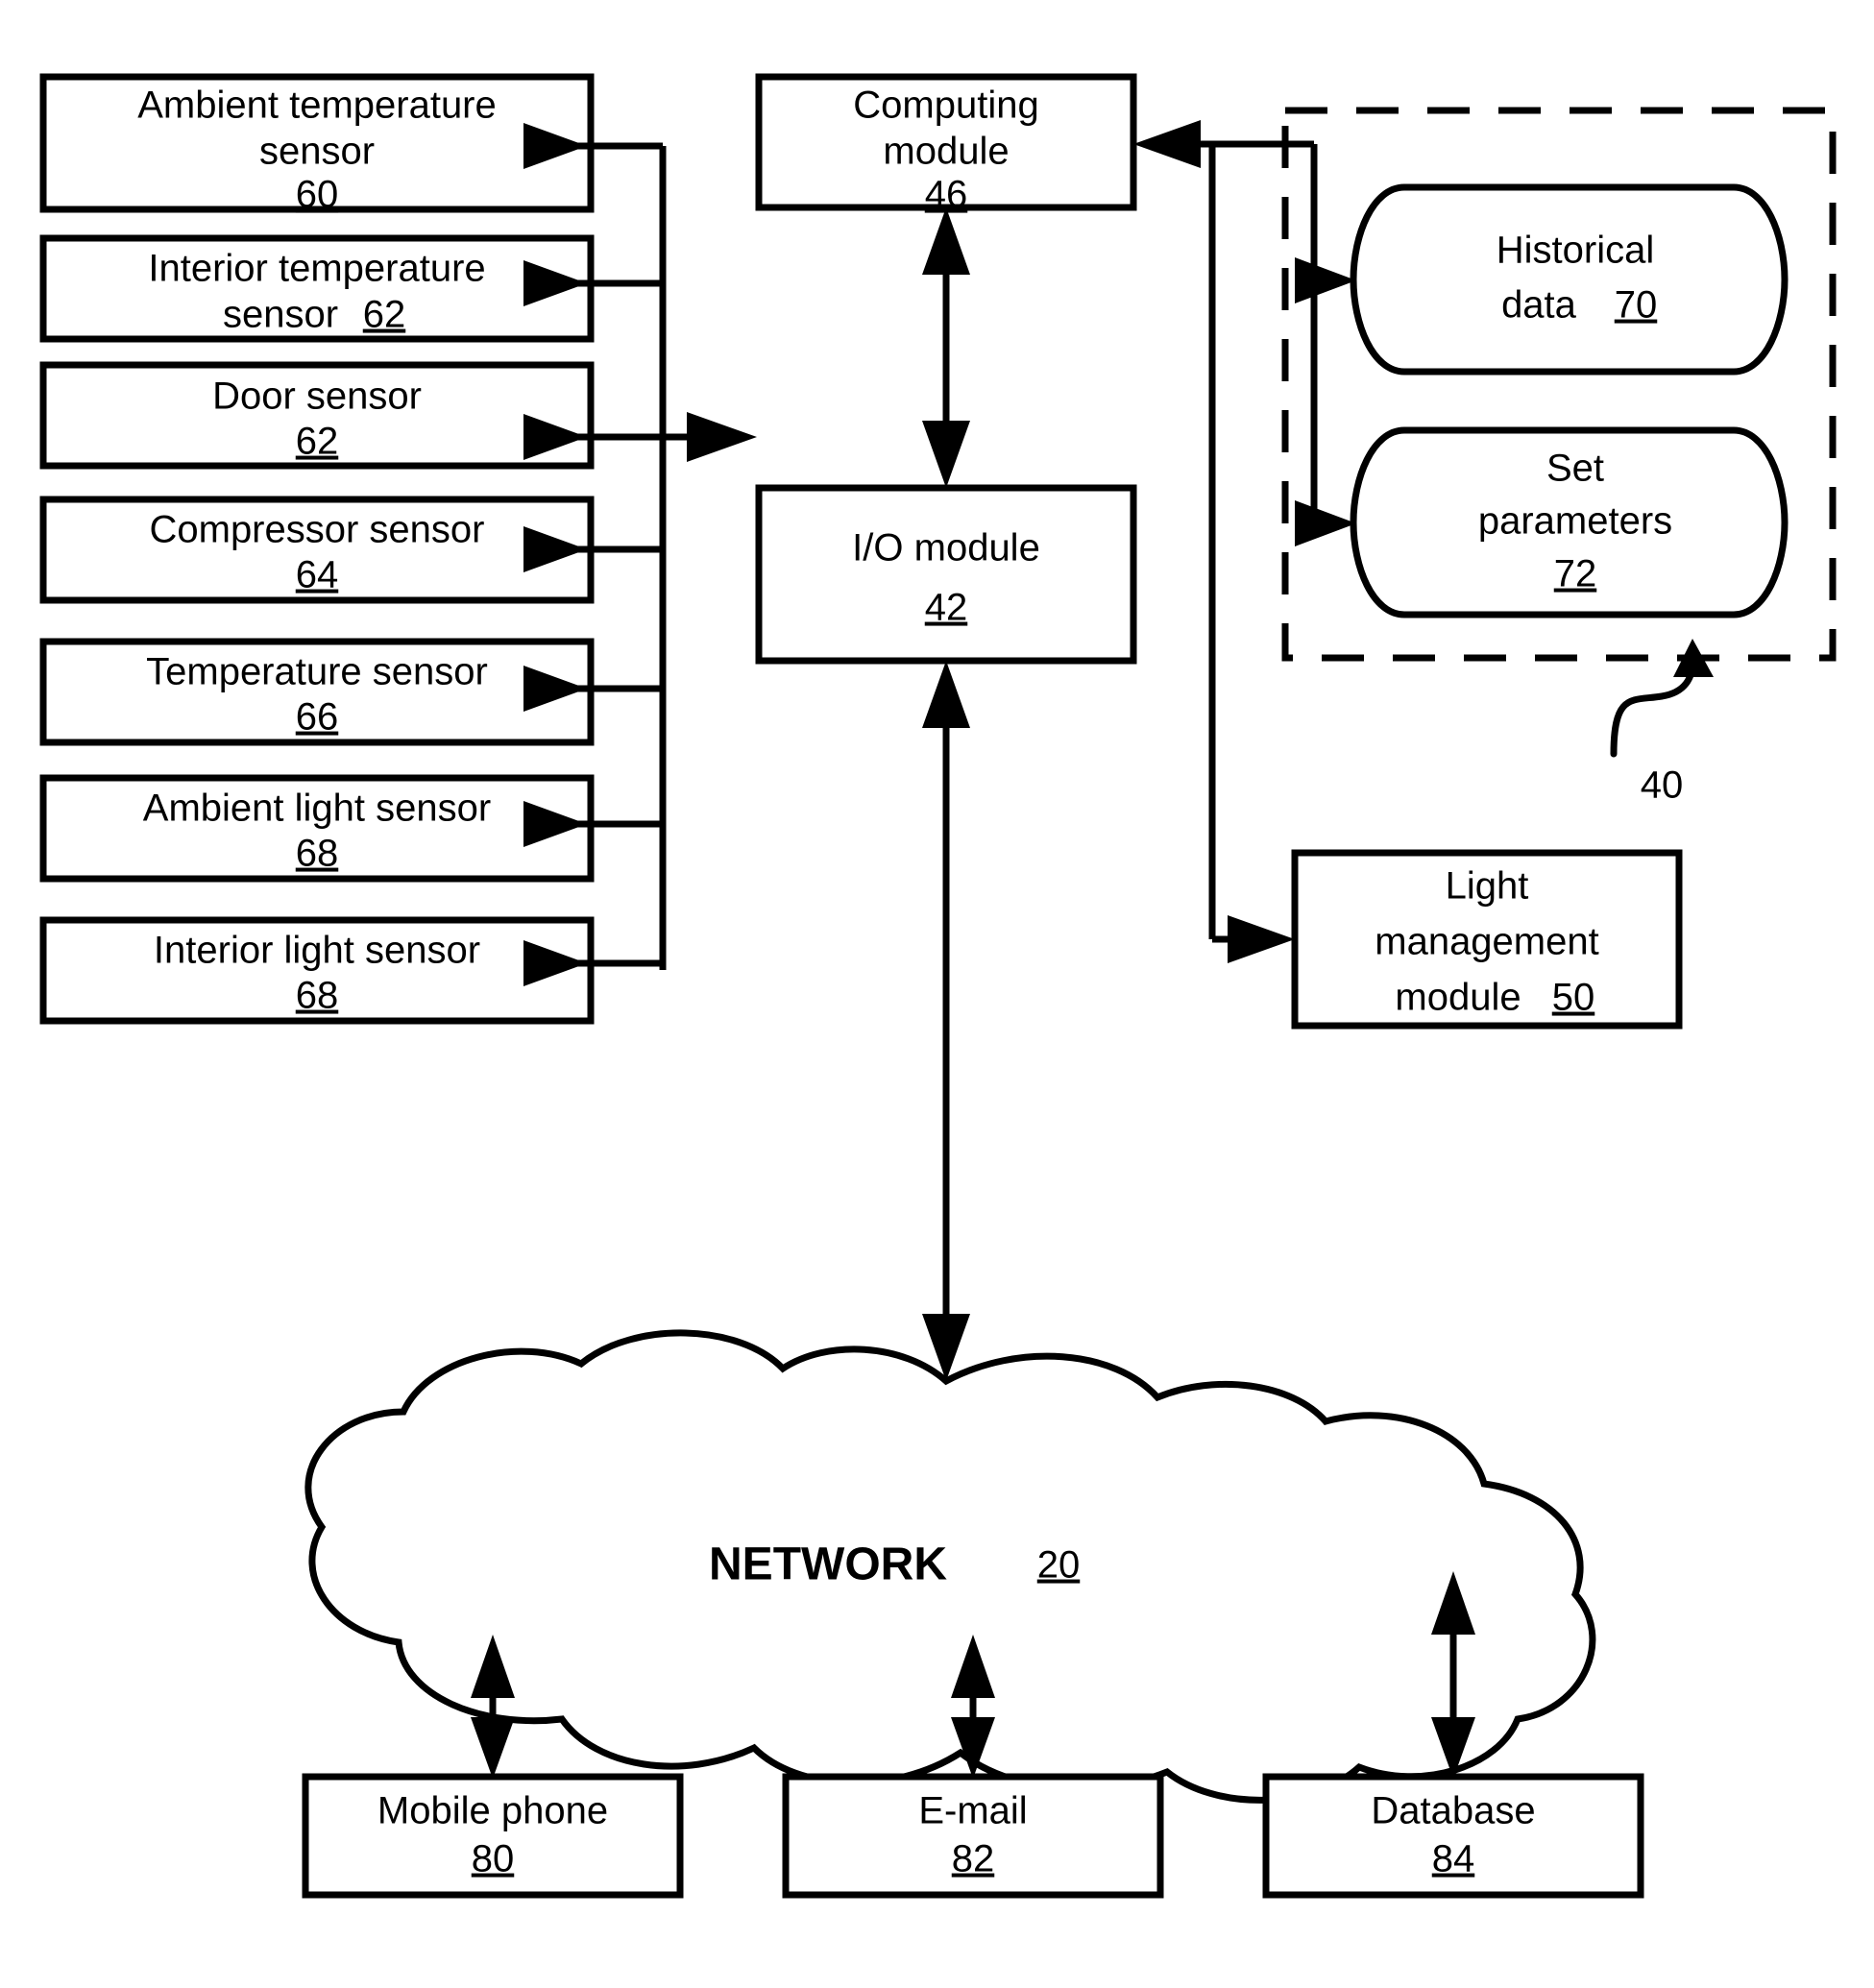 The width and height of the screenshot is (1874, 1988). Describe the element at coordinates (973, 1836) in the screenshot. I see `endpoint-box-email: E-mail 82` at that location.